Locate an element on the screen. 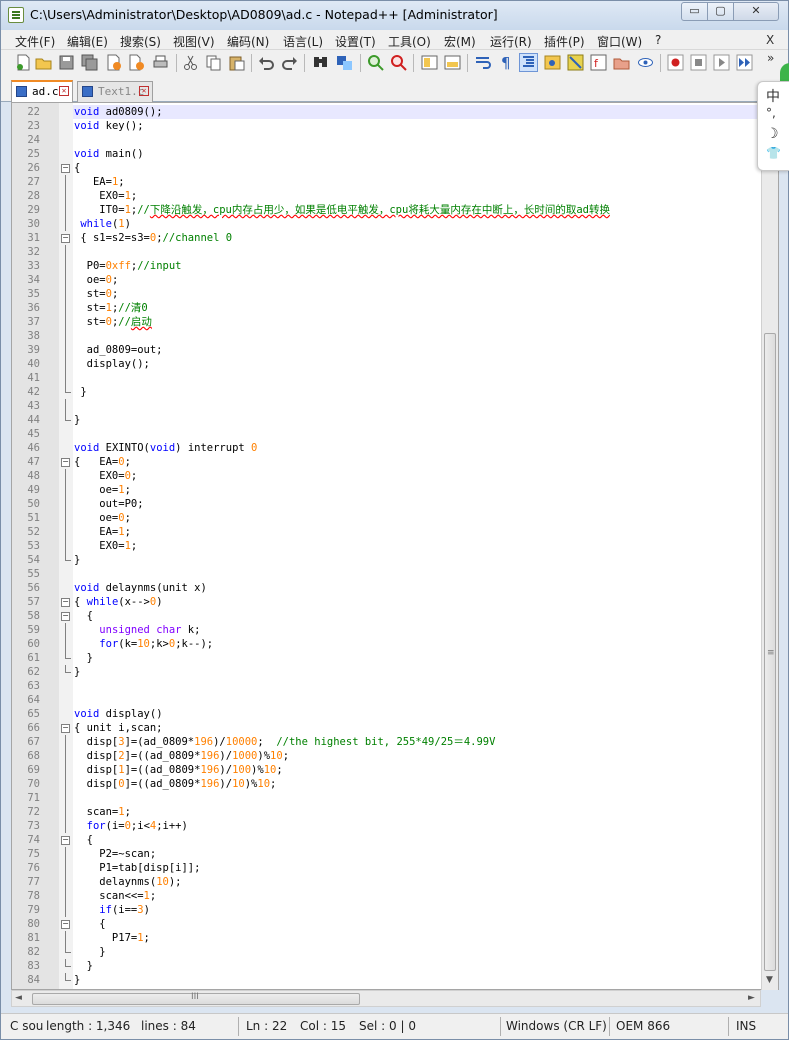 This screenshot has width=789, height=1040. code-line: 36 st=1;//清0 is located at coordinates (387, 308).